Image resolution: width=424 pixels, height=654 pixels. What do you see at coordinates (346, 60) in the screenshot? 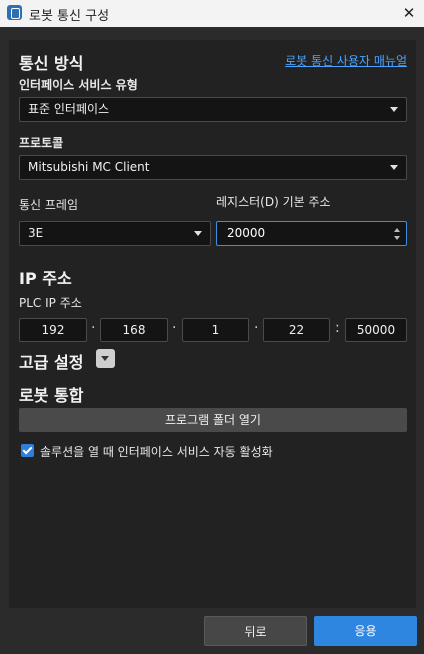
I see `user-manual-link: 로봇 통신 사용자 매뉴얼` at bounding box center [346, 60].